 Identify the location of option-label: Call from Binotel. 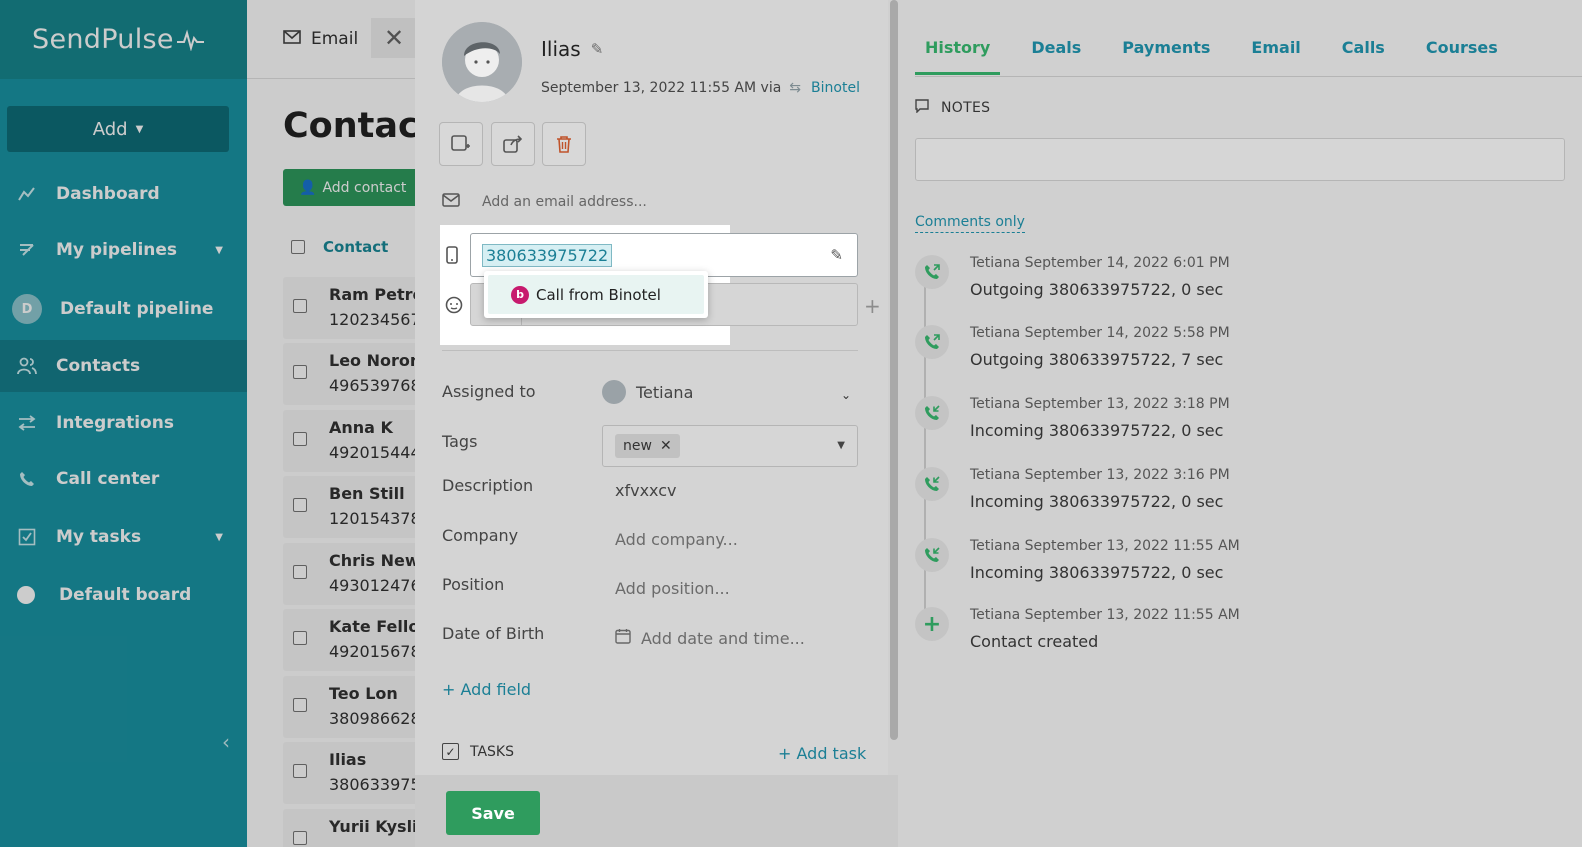
(598, 294).